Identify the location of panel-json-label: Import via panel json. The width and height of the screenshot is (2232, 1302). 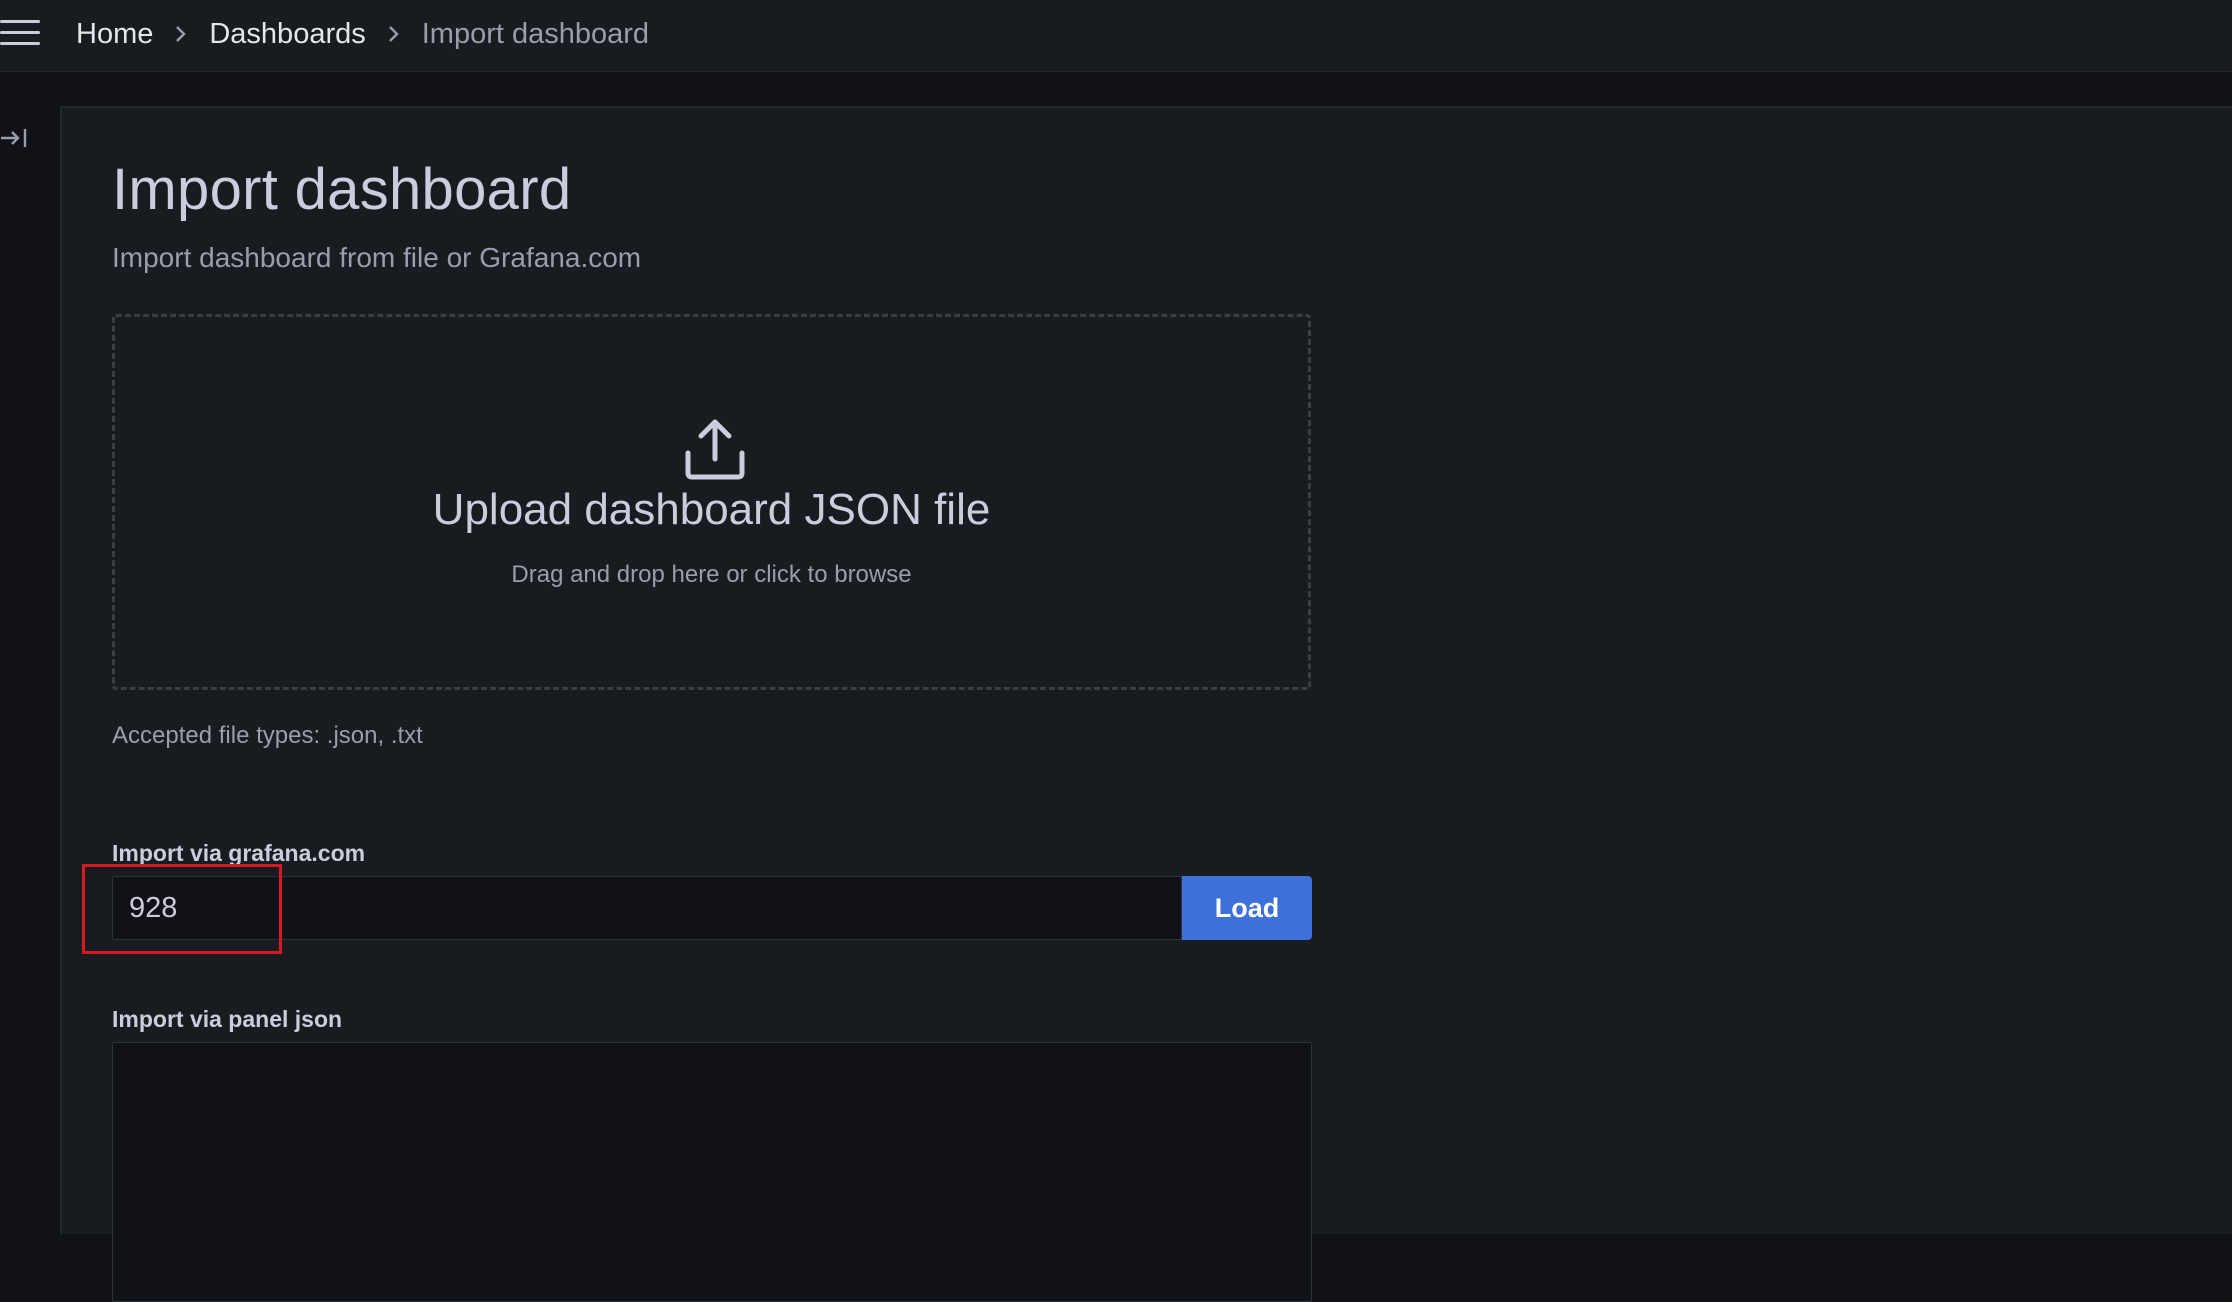
(227, 1019).